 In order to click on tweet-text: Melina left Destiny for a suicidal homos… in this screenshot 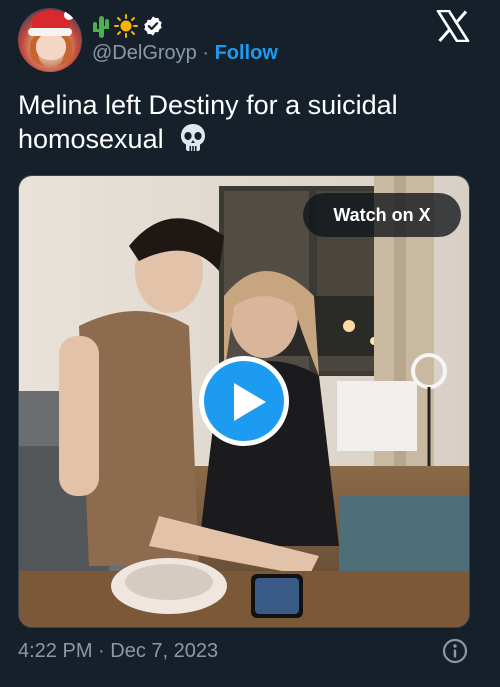, I will do `click(248, 122)`.